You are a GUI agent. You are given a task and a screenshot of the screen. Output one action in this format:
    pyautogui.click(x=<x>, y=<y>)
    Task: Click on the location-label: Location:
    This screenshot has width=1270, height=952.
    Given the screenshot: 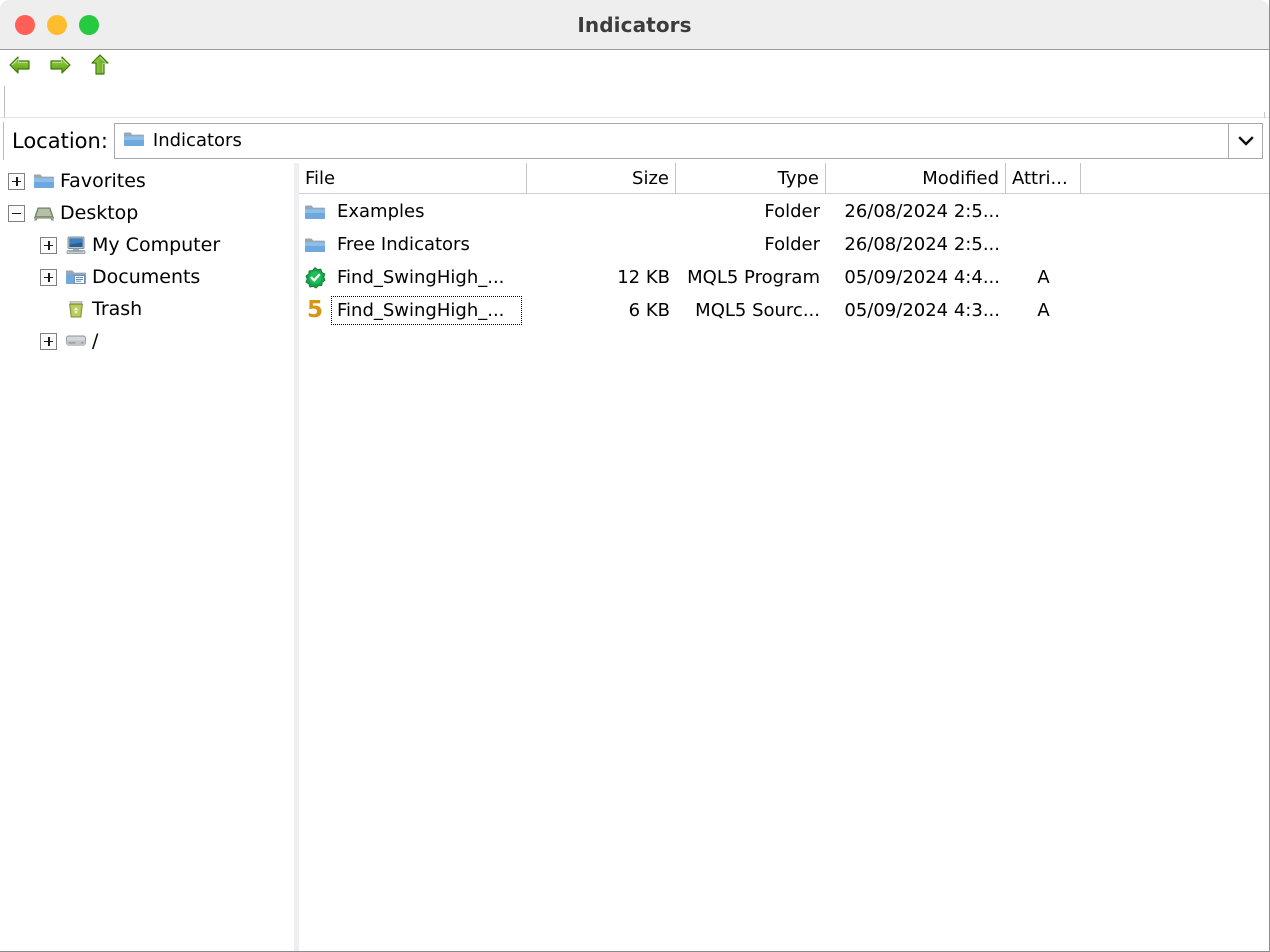 What is the action you would take?
    pyautogui.click(x=58, y=140)
    